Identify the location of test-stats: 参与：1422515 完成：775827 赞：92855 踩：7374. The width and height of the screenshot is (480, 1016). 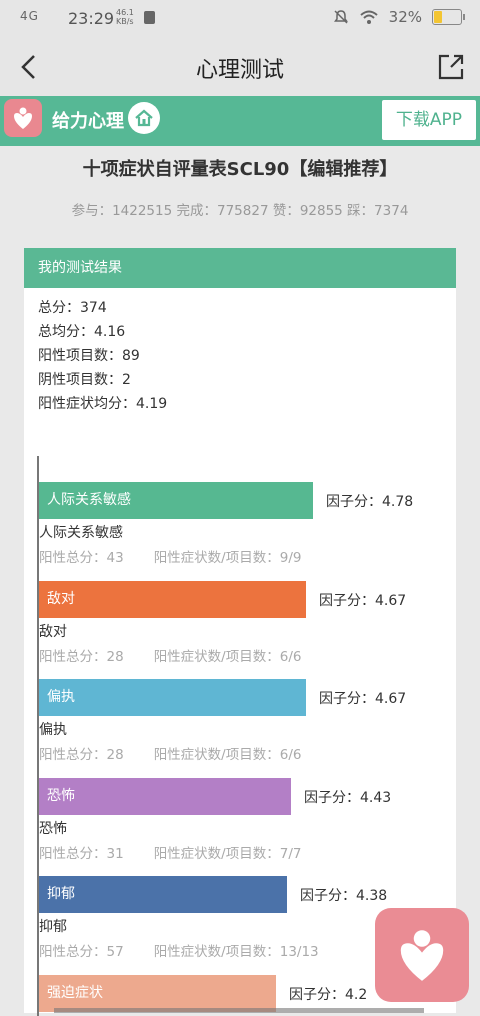
(240, 211).